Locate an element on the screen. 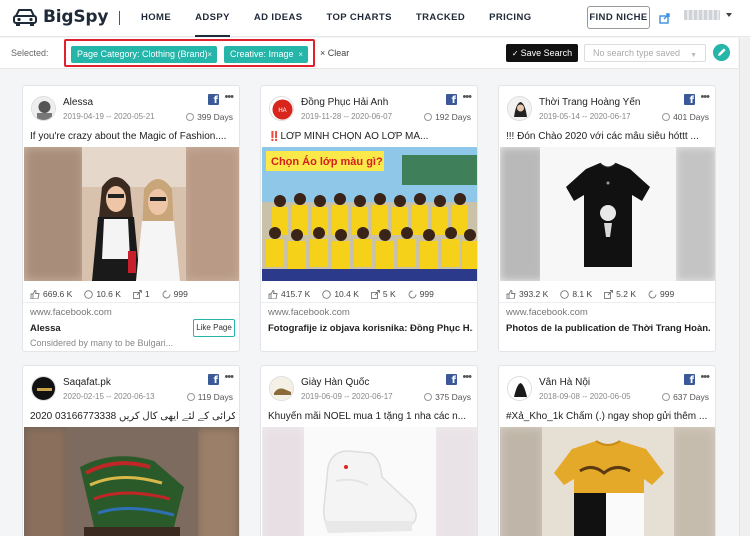 The image size is (750, 536). chevron-down-icon: ▼ is located at coordinates (693, 55).